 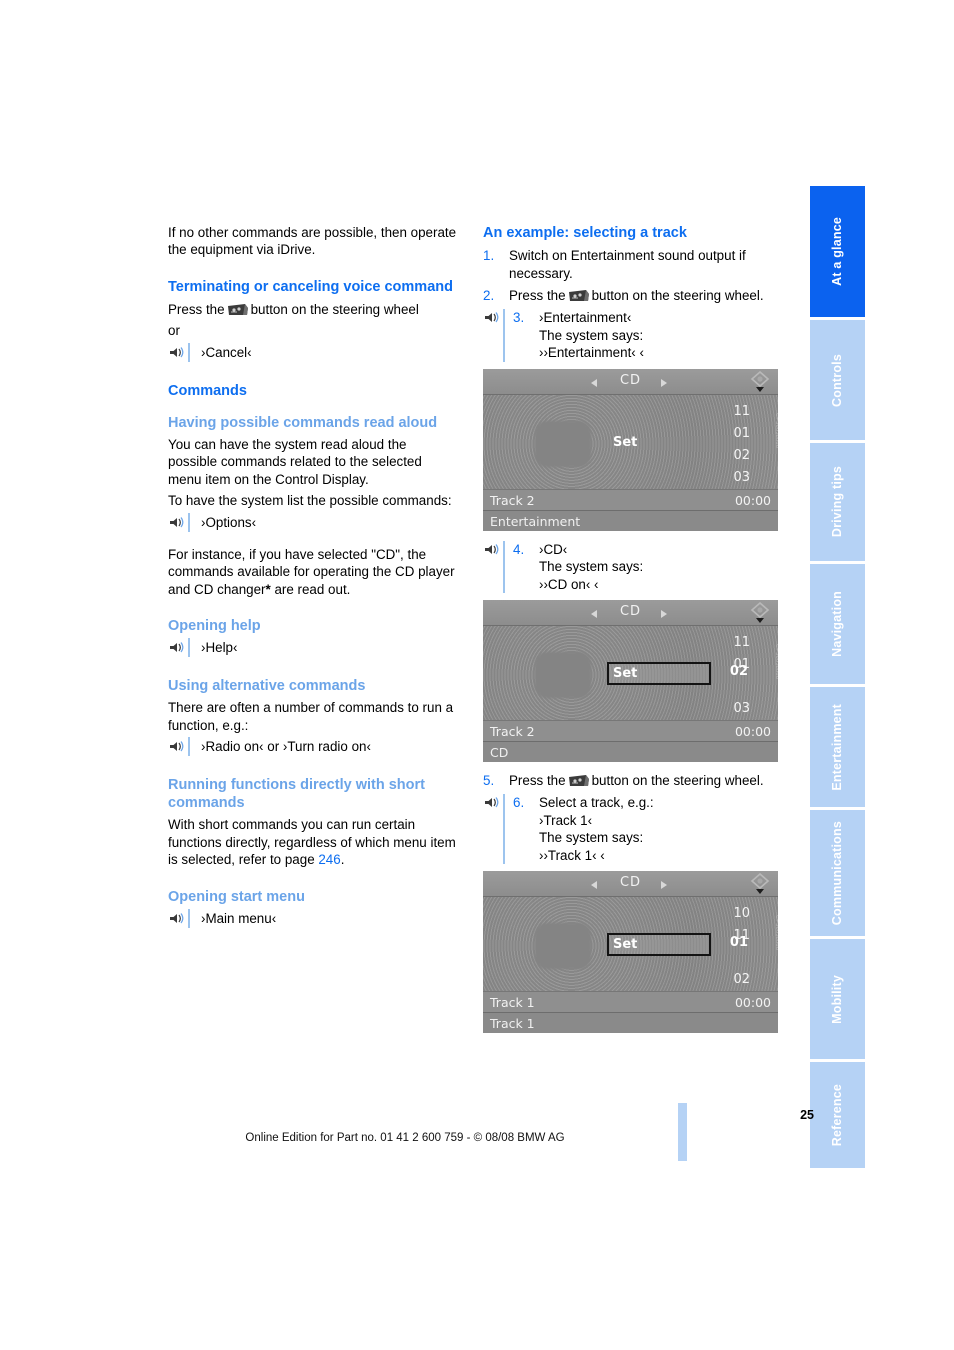 I want to click on voice-command-radio-on: ›Radio on‹ or ›Turn radio on‹, so click(x=313, y=747).